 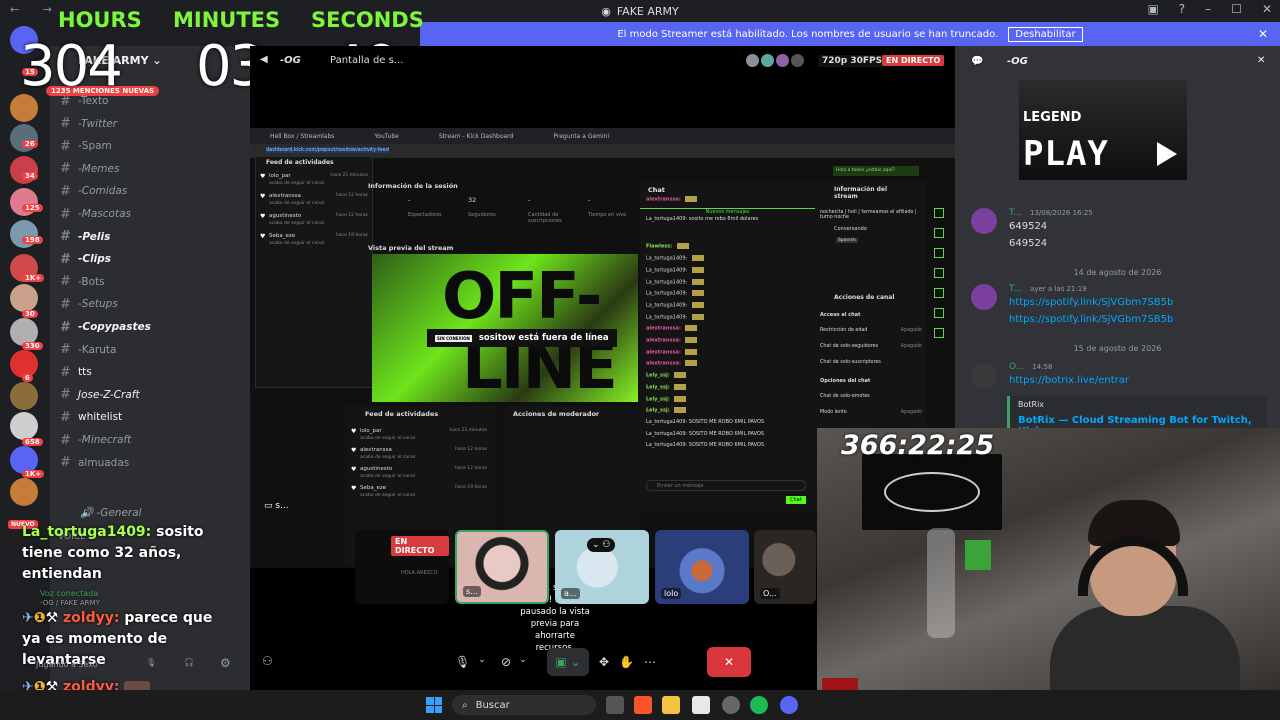 What do you see at coordinates (615, 705) in the screenshot?
I see `task-view-icon` at bounding box center [615, 705].